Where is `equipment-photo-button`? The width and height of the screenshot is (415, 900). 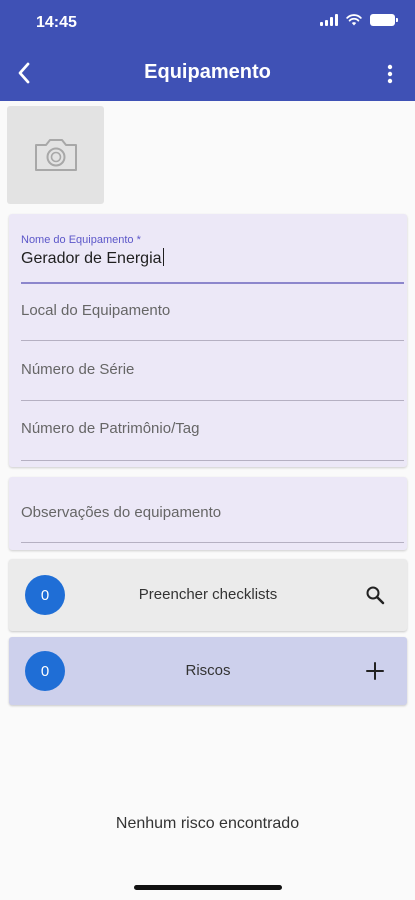 equipment-photo-button is located at coordinates (55, 155).